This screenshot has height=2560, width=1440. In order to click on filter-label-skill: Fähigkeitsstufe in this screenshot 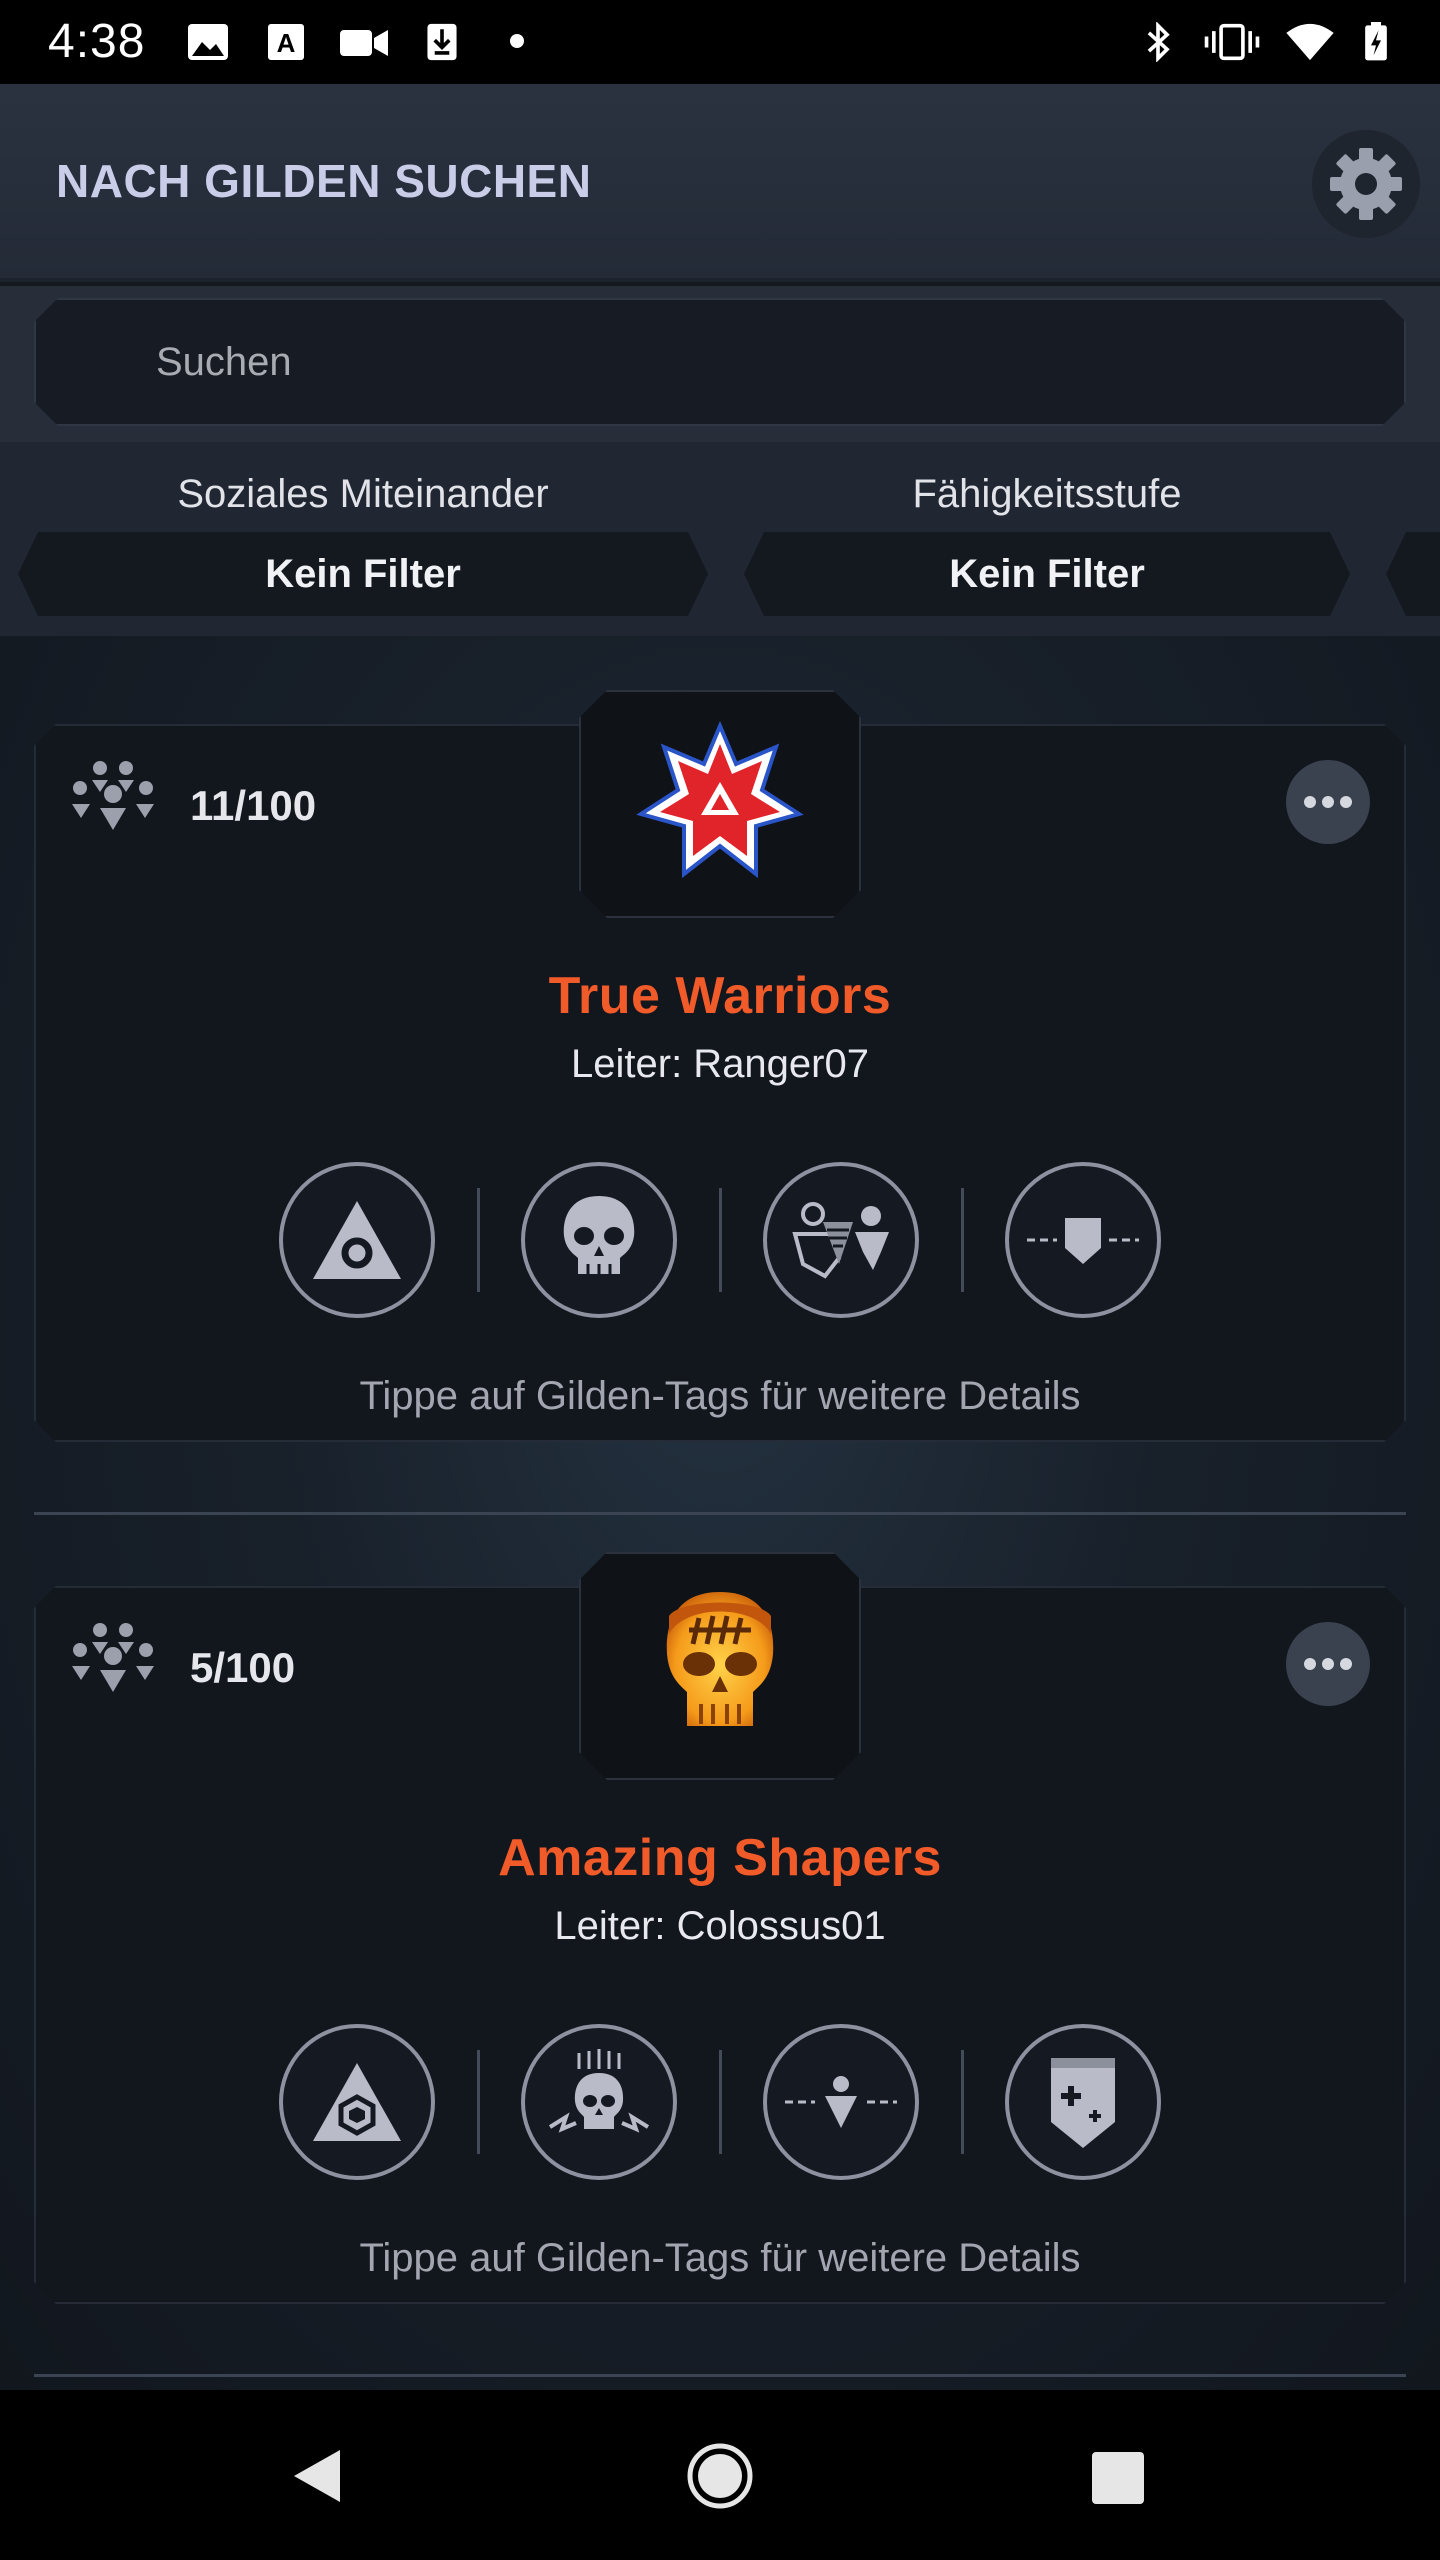, I will do `click(1047, 494)`.